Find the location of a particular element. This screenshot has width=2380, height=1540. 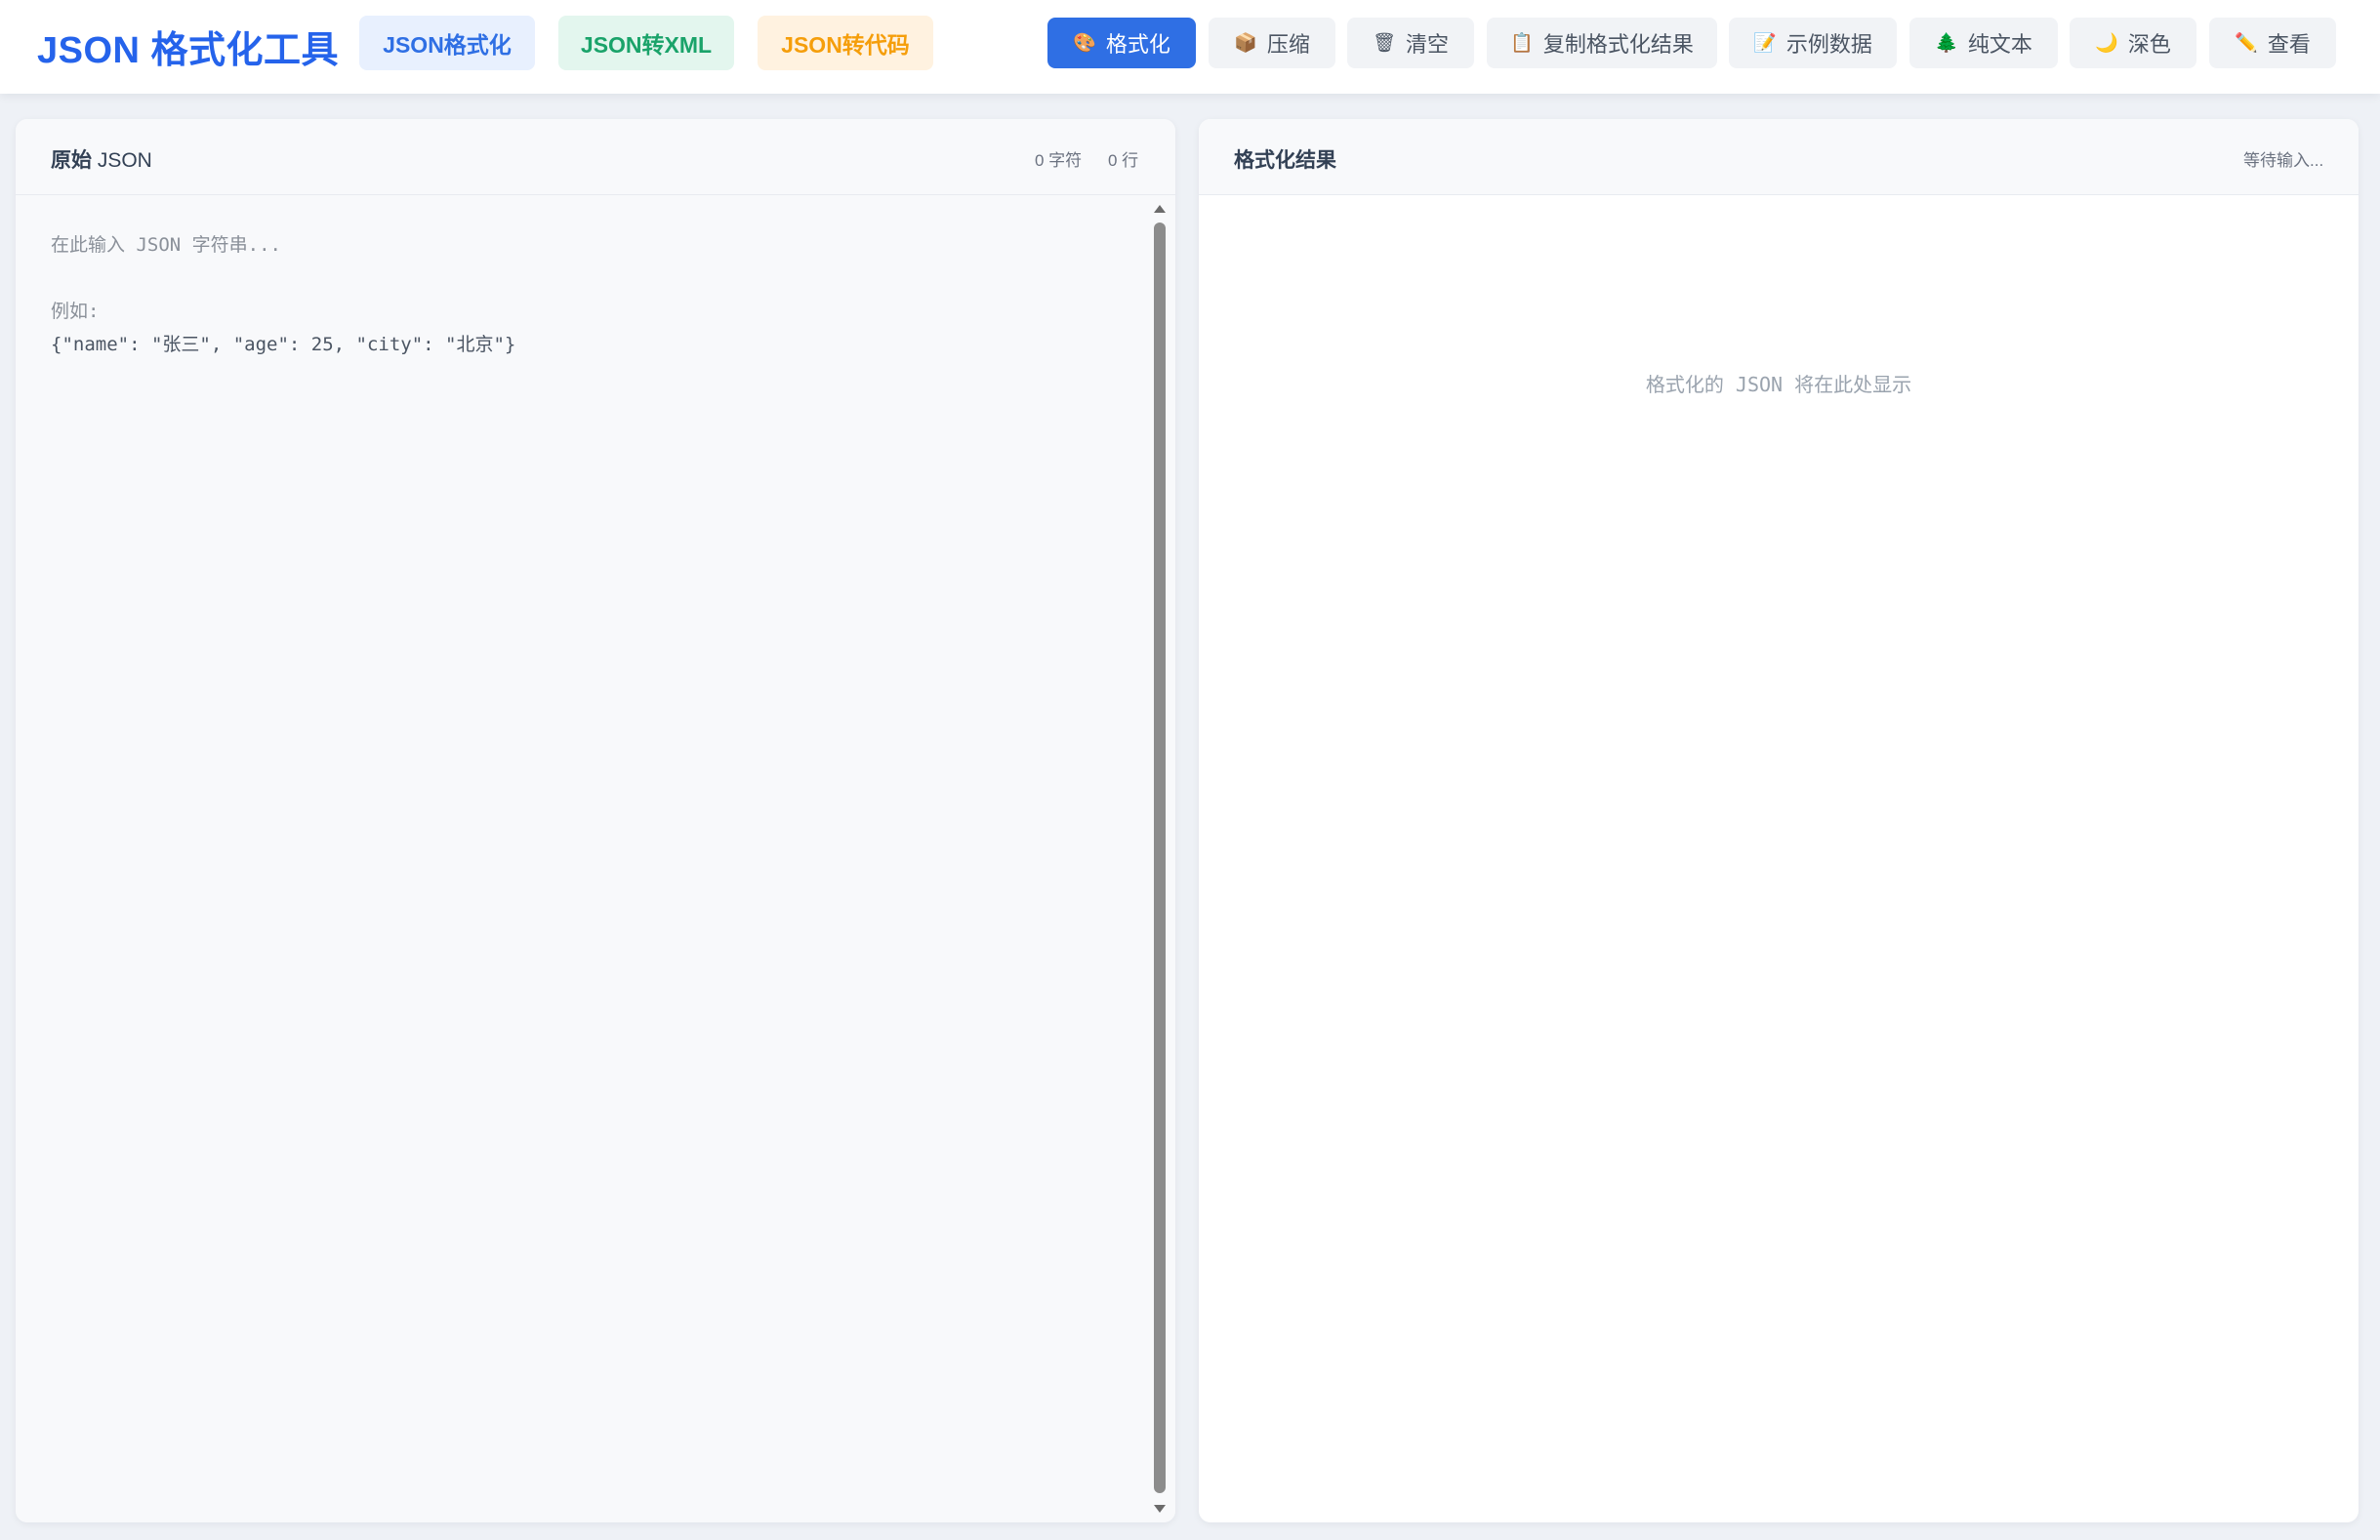

input-scrollbar is located at coordinates (1160, 858).